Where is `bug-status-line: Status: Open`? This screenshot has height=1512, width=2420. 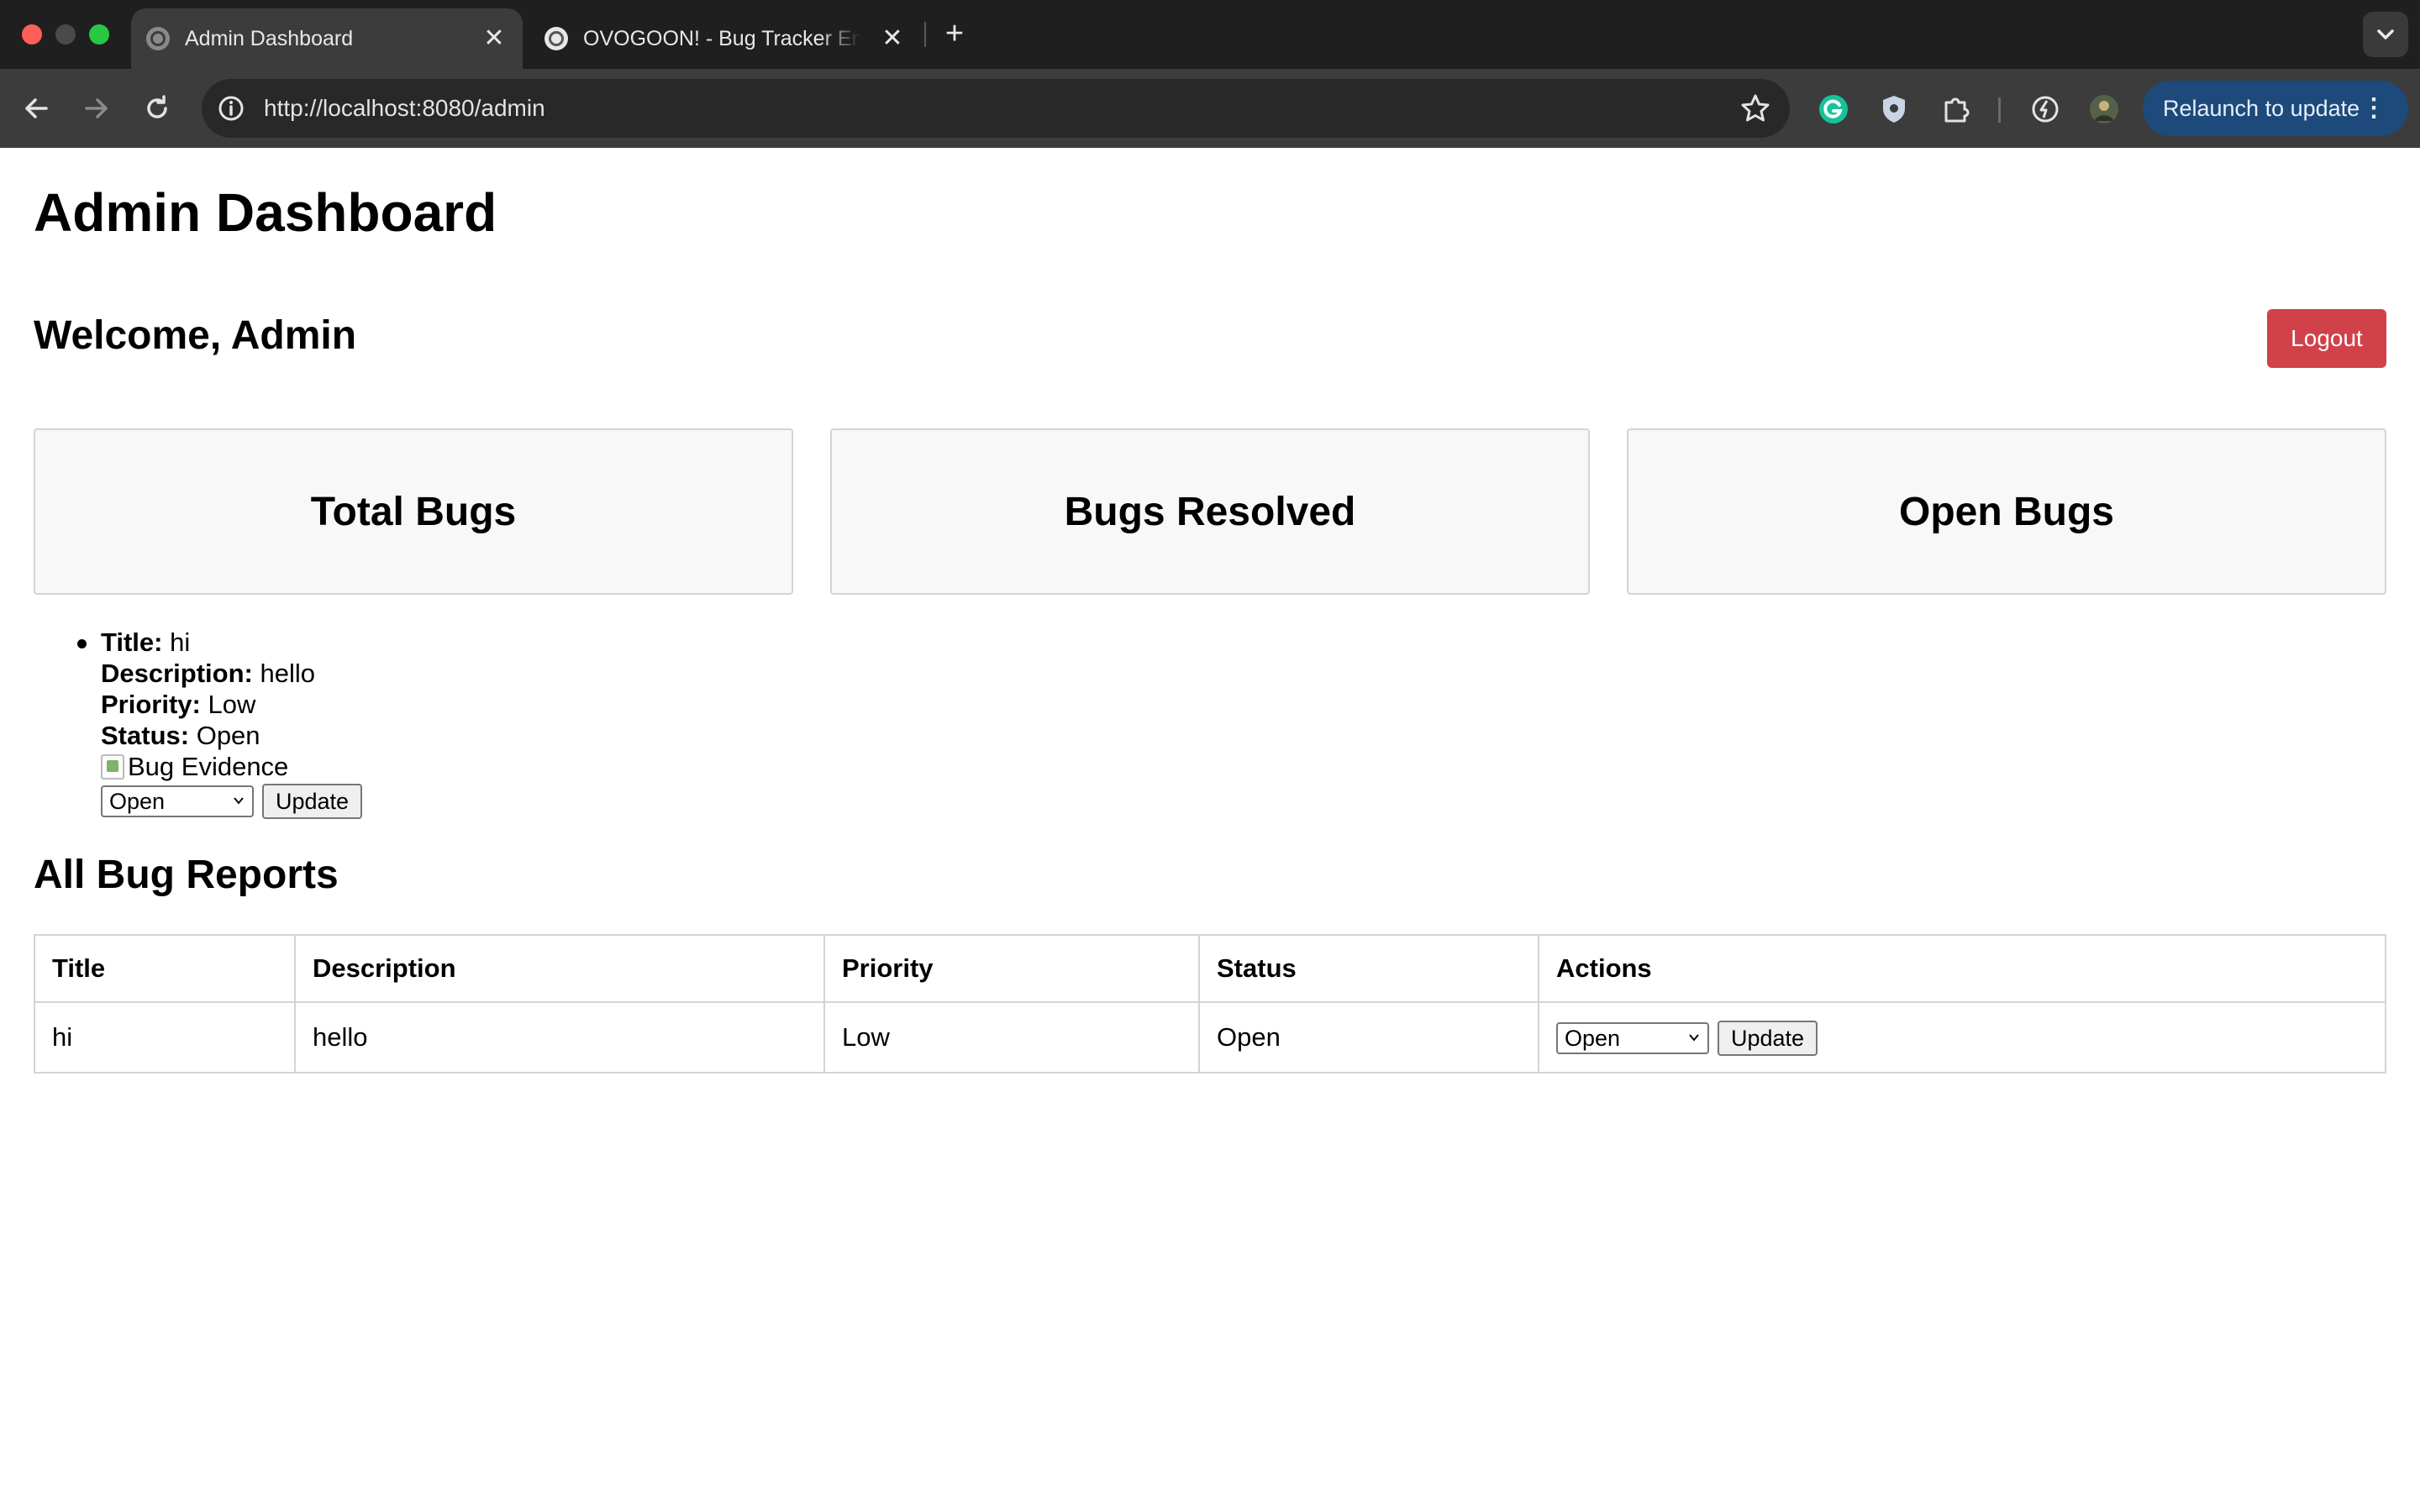
bug-status-line: Status: Open is located at coordinates (232, 735).